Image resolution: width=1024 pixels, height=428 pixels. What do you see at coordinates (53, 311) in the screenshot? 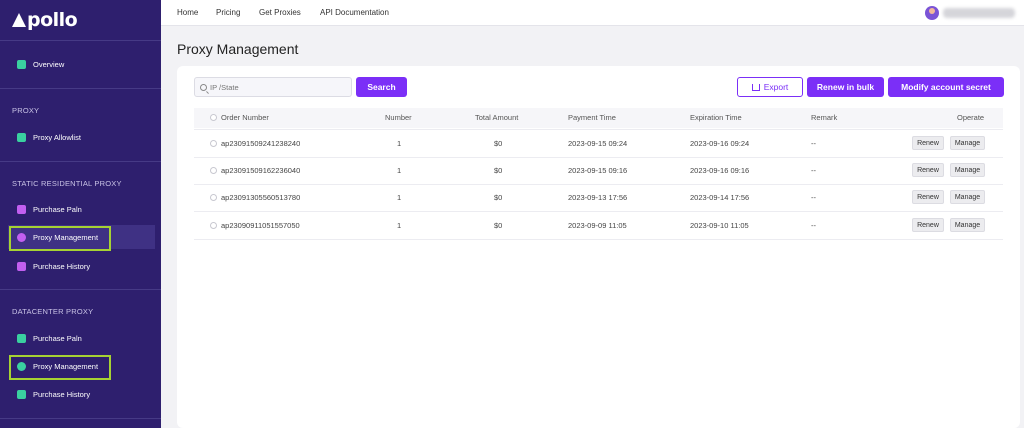
I see `sidebar-section-datacenter: DATACENTER PROXY` at bounding box center [53, 311].